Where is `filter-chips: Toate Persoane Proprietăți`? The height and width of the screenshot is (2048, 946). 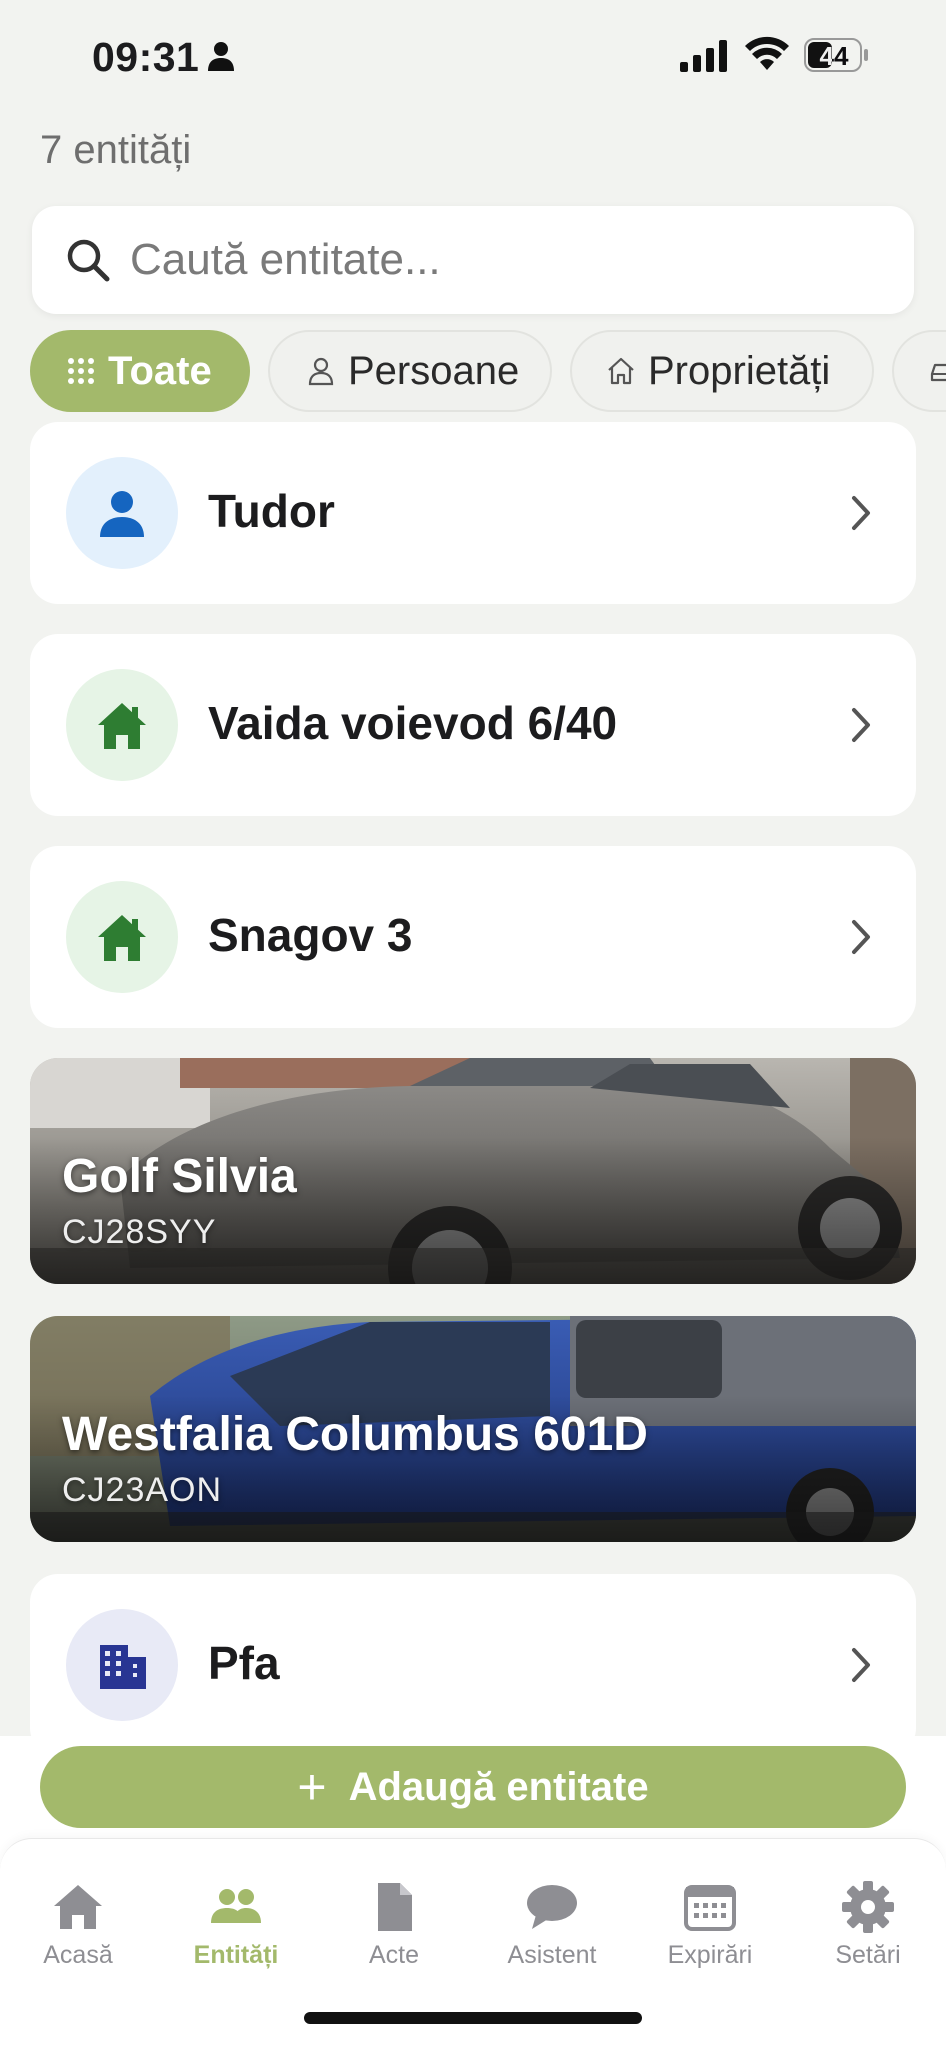 filter-chips: Toate Persoane Proprietăți is located at coordinates (473, 371).